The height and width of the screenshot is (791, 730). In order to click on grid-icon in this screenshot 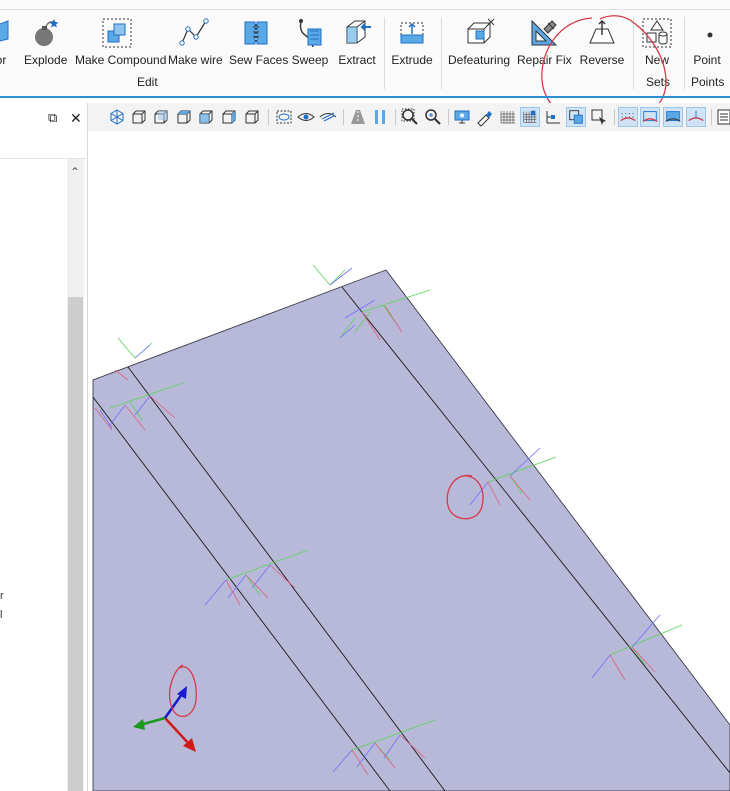, I will do `click(508, 117)`.